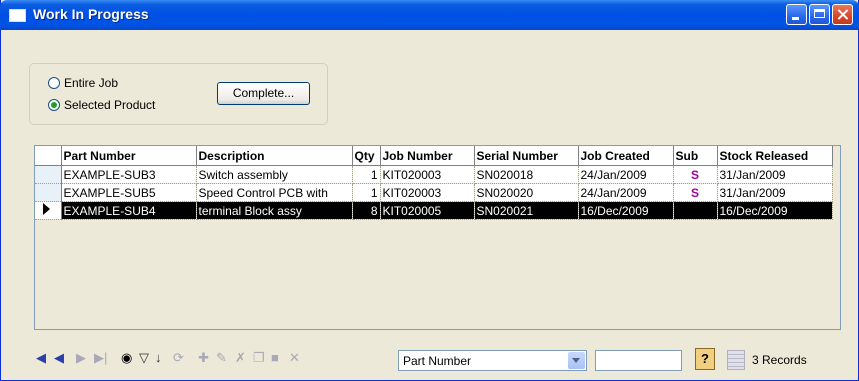 The image size is (859, 381). I want to click on col-job-created: Job Created, so click(626, 156).